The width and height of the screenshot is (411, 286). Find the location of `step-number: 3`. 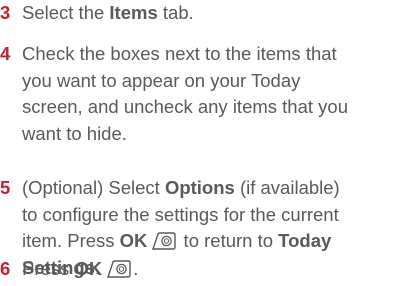

step-number: 3 is located at coordinates (5, 12).